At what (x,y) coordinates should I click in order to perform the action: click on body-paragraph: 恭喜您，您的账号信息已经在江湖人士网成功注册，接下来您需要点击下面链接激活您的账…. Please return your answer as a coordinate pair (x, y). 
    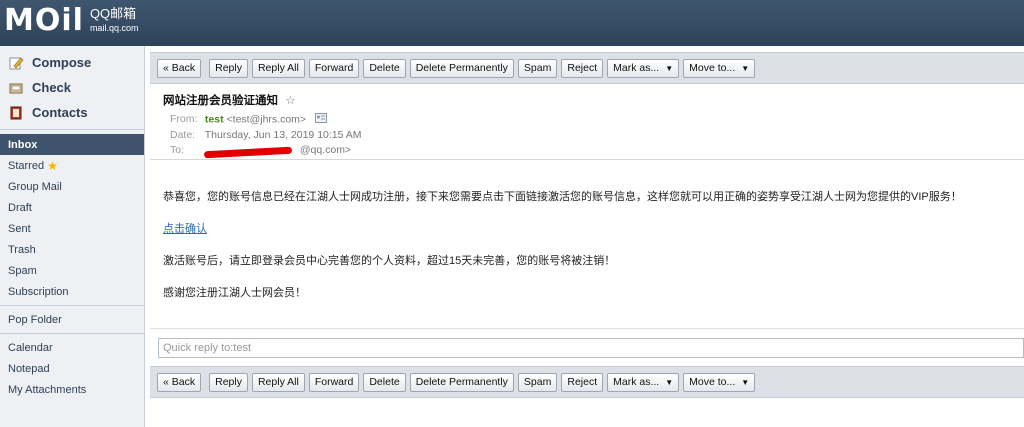
    Looking at the image, I should click on (562, 197).